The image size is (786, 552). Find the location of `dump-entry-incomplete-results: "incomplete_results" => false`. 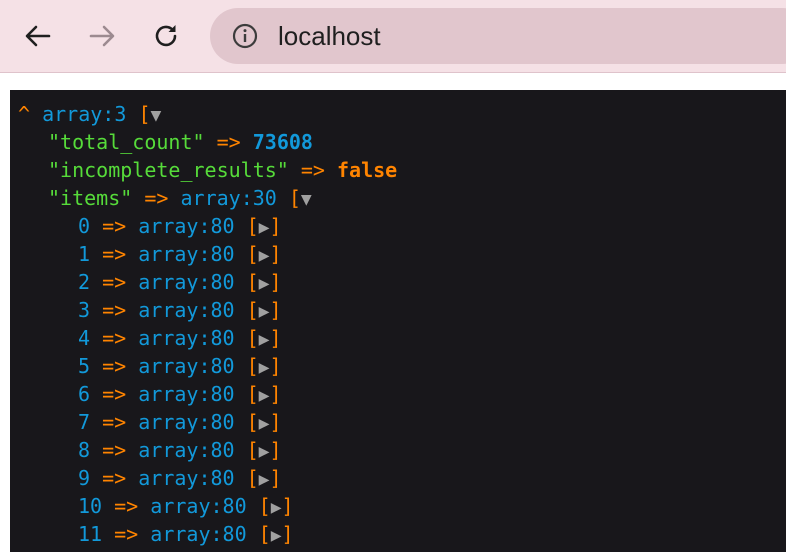

dump-entry-incomplete-results: "incomplete_results" => false is located at coordinates (398, 170).